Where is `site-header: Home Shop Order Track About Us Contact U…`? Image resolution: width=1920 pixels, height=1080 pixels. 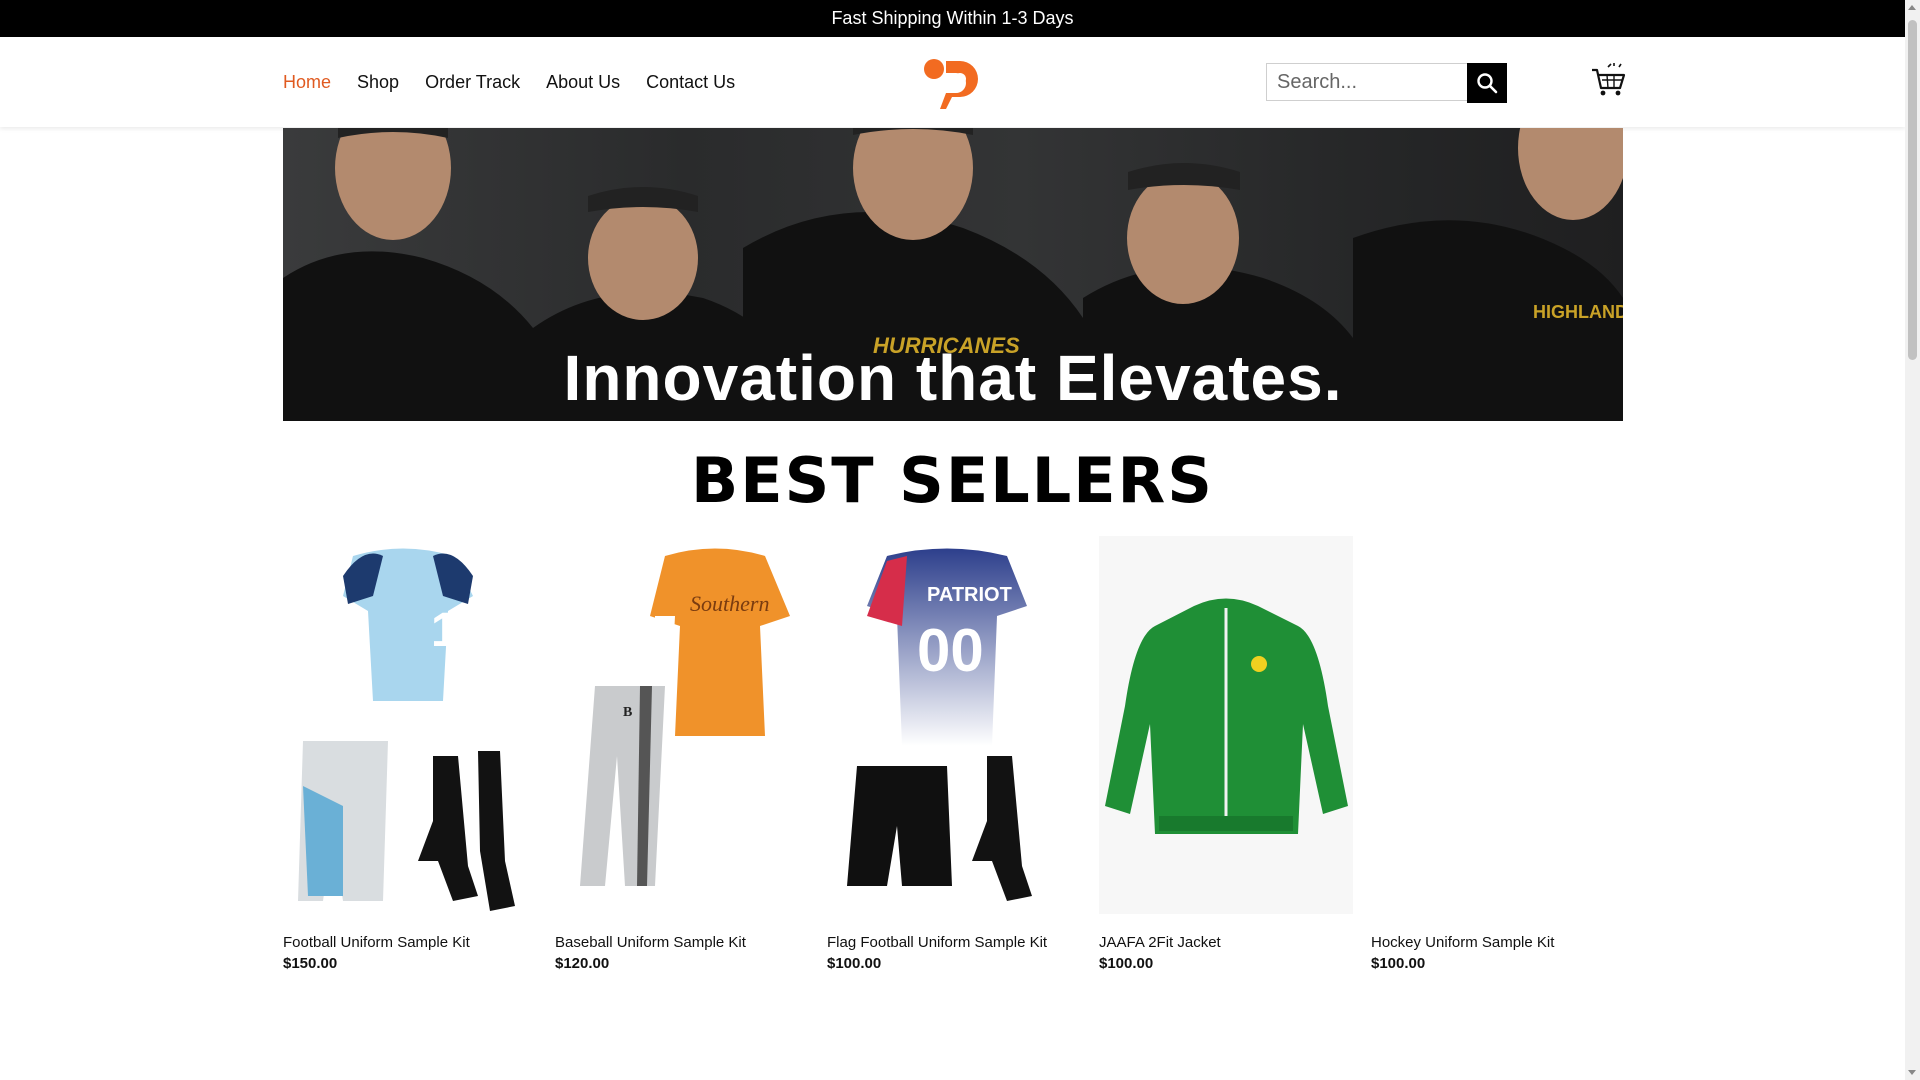
site-header: Home Shop Order Track About Us Contact U… is located at coordinates (952, 82).